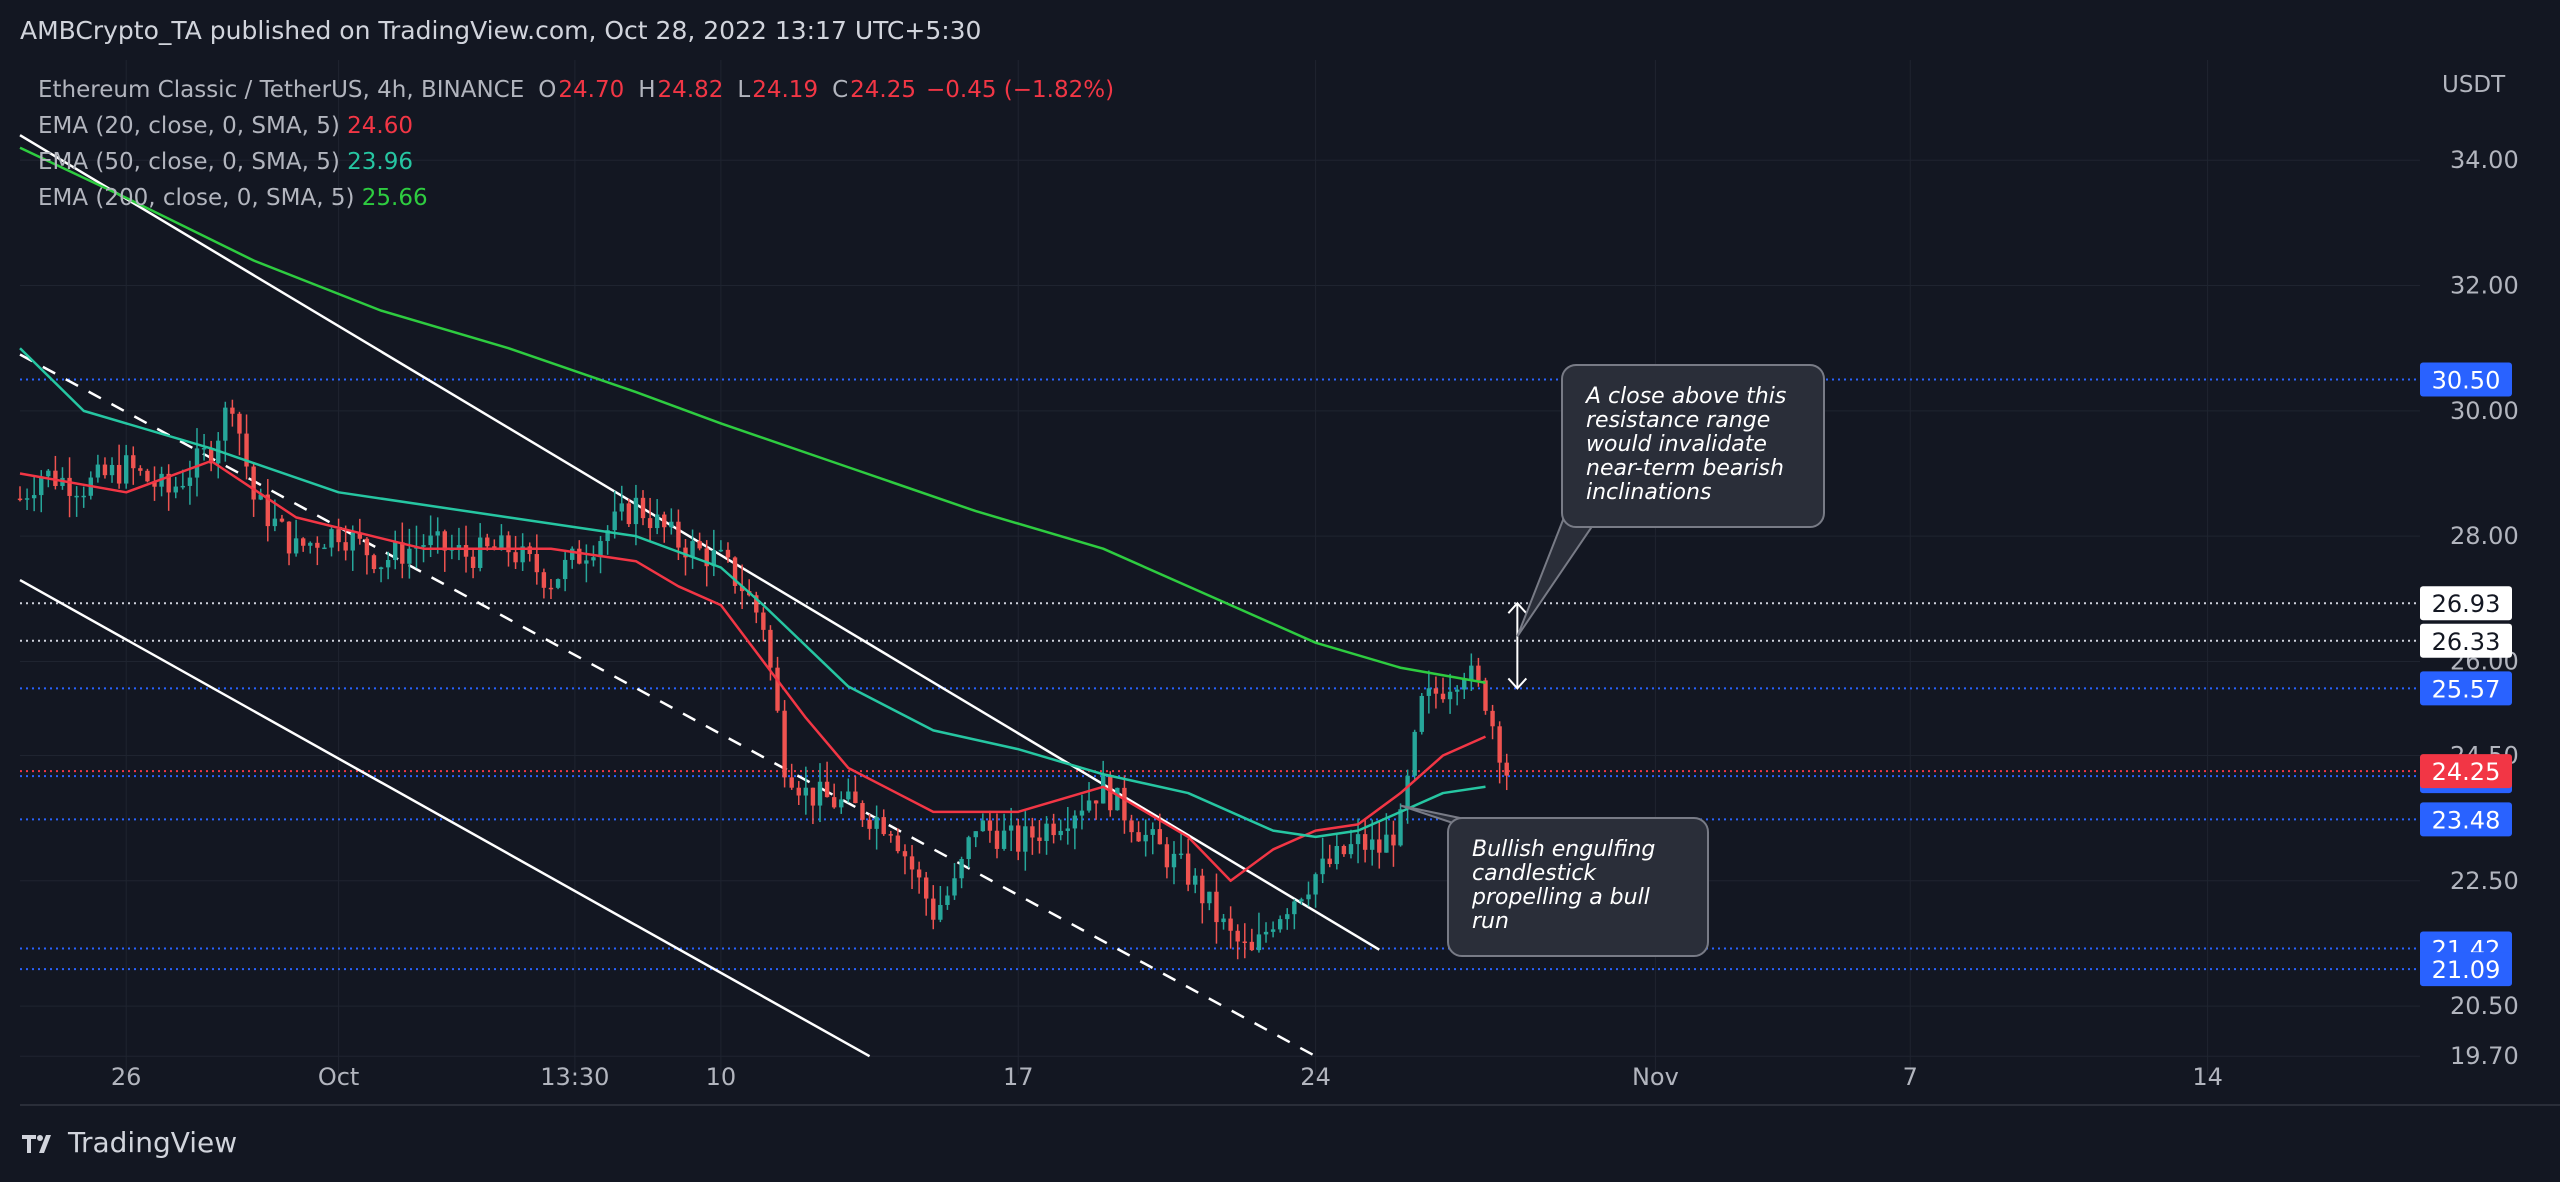 The image size is (2560, 1182). I want to click on indicator-label: EMA (50, close, 0, SMA, 5), so click(189, 162).